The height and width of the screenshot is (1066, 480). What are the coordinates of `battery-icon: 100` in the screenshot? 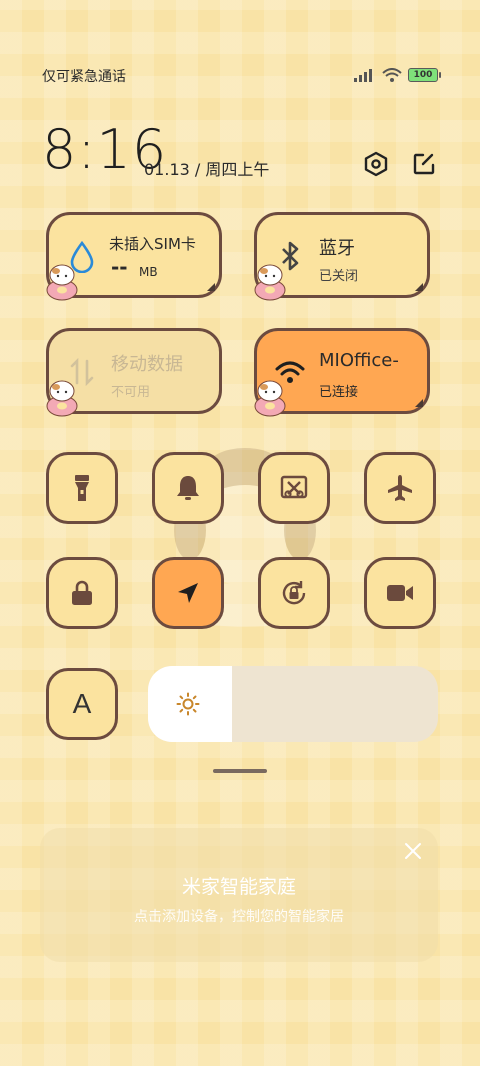 It's located at (424, 75).